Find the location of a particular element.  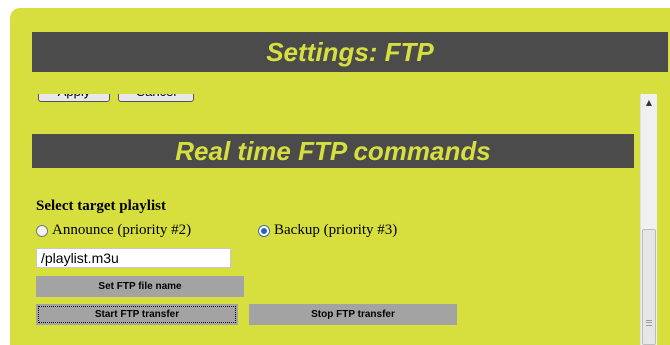

start-ftp-transfer-button: Start FTP transfer is located at coordinates (137, 314).